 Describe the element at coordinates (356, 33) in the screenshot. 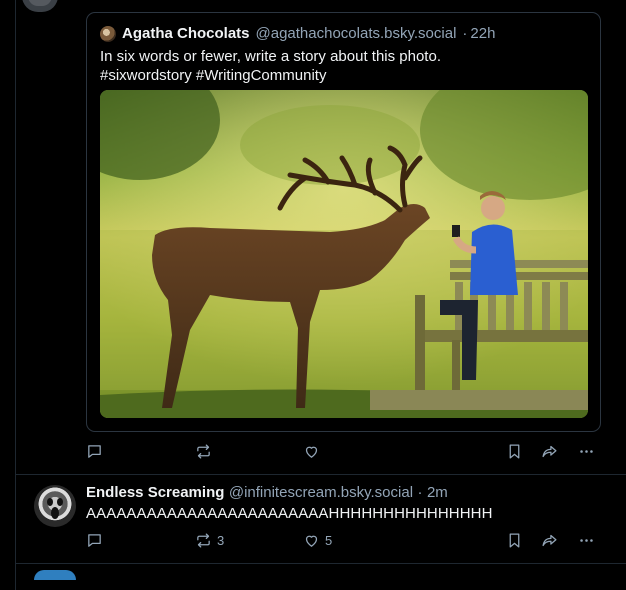

I see `quoted-author-handle: @agathachocolats.bsky.social` at that location.